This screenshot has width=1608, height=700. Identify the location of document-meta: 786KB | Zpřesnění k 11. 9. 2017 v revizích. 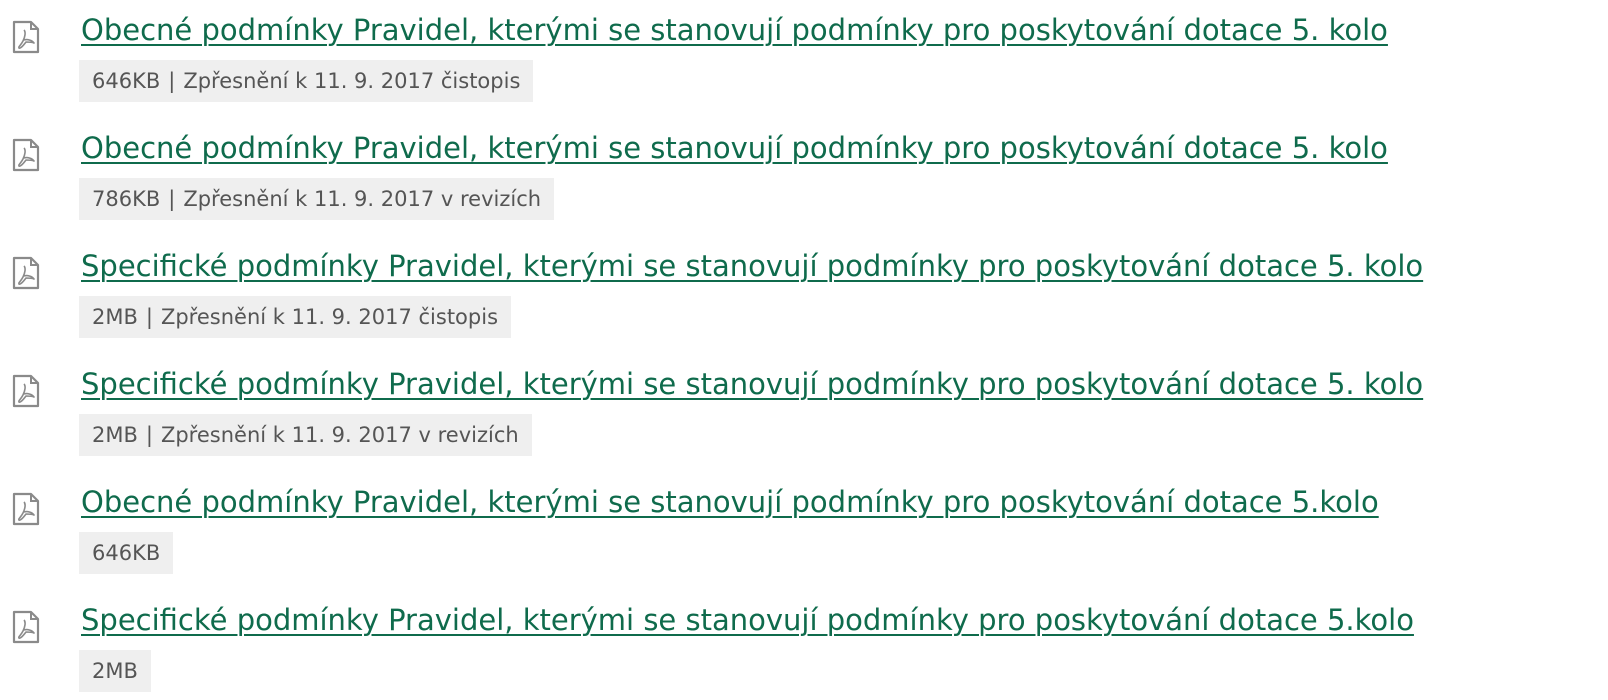
(317, 199).